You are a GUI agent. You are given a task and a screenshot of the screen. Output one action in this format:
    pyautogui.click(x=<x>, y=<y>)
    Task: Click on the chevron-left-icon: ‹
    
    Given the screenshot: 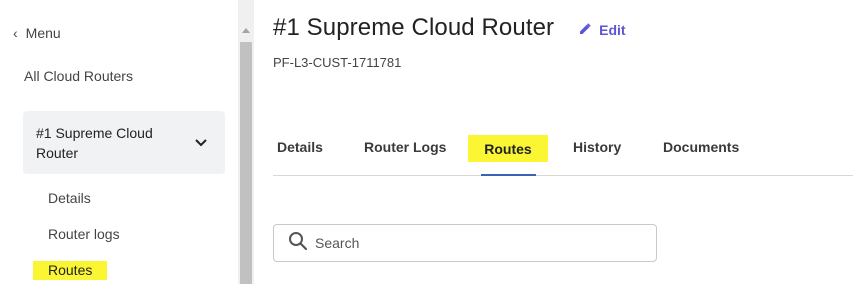 What is the action you would take?
    pyautogui.click(x=15, y=33)
    